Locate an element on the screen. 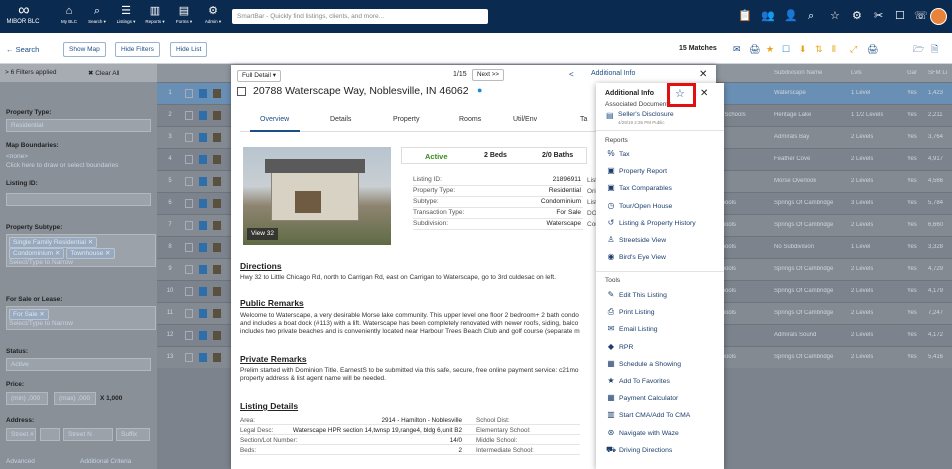 The width and height of the screenshot is (952, 469). subtype-chip: Condominium ✕ is located at coordinates (37, 253).